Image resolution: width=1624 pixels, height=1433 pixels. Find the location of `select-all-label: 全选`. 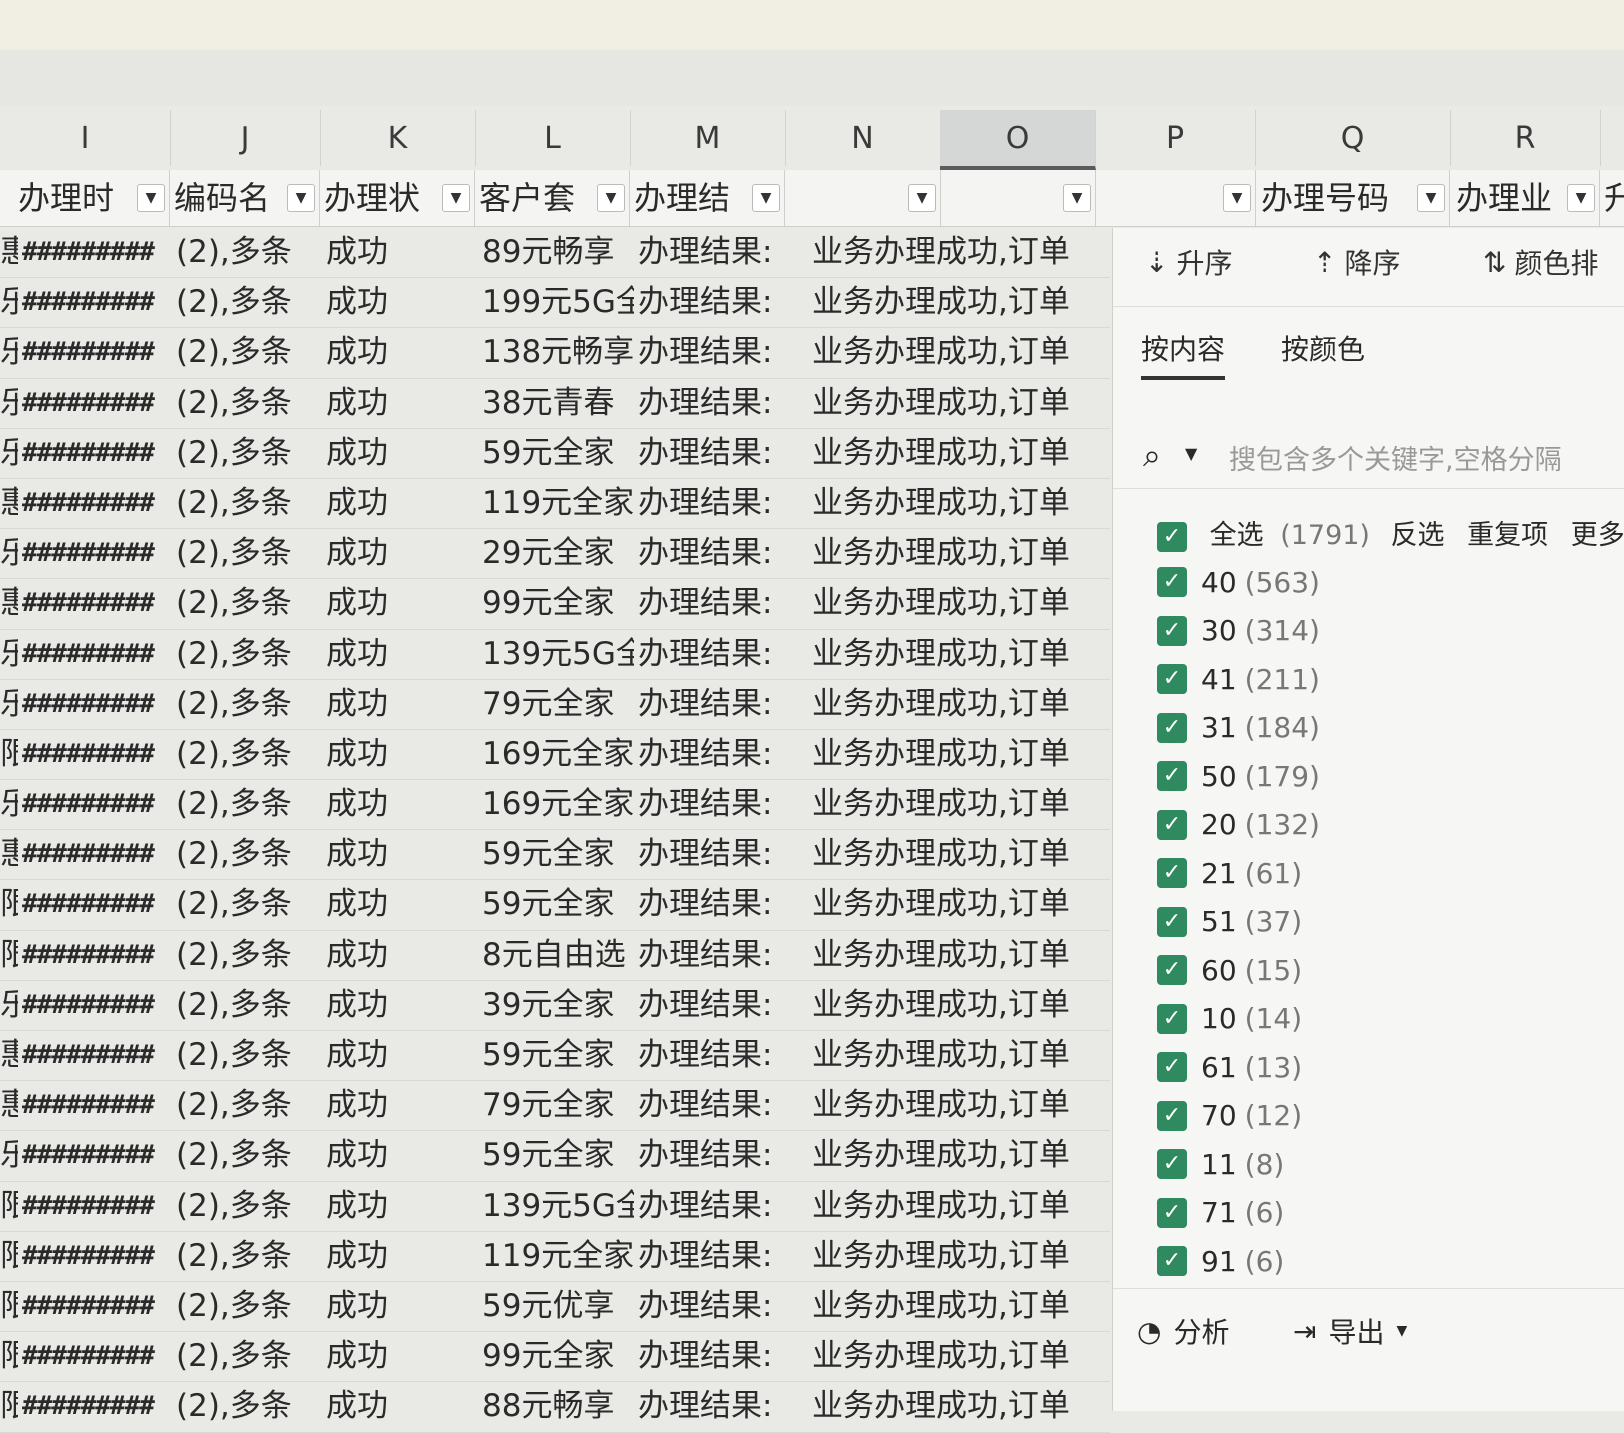

select-all-label: 全选 is located at coordinates (1237, 535).